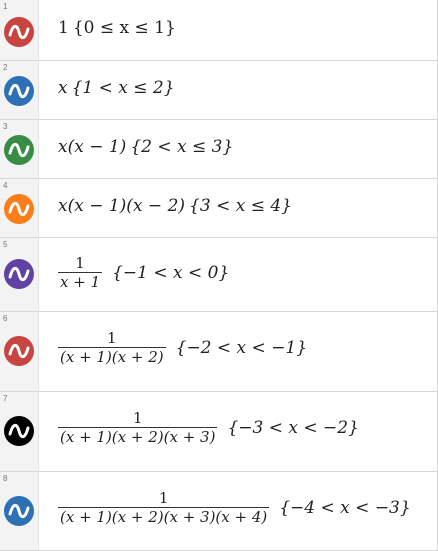 The height and width of the screenshot is (551, 438). I want to click on expression-condition: {−1 < x < 0}, so click(171, 273).